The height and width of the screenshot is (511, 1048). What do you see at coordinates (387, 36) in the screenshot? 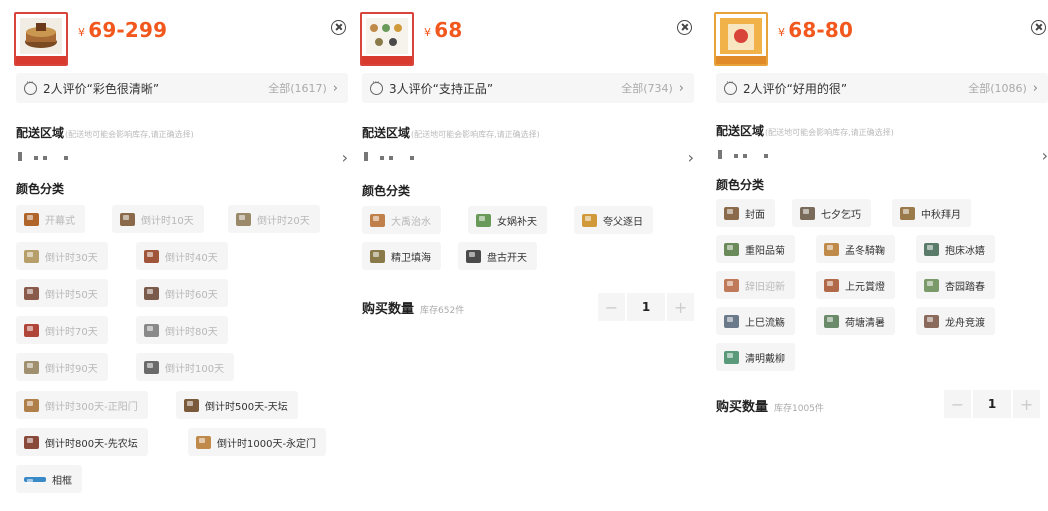
I see `figurines-image` at bounding box center [387, 36].